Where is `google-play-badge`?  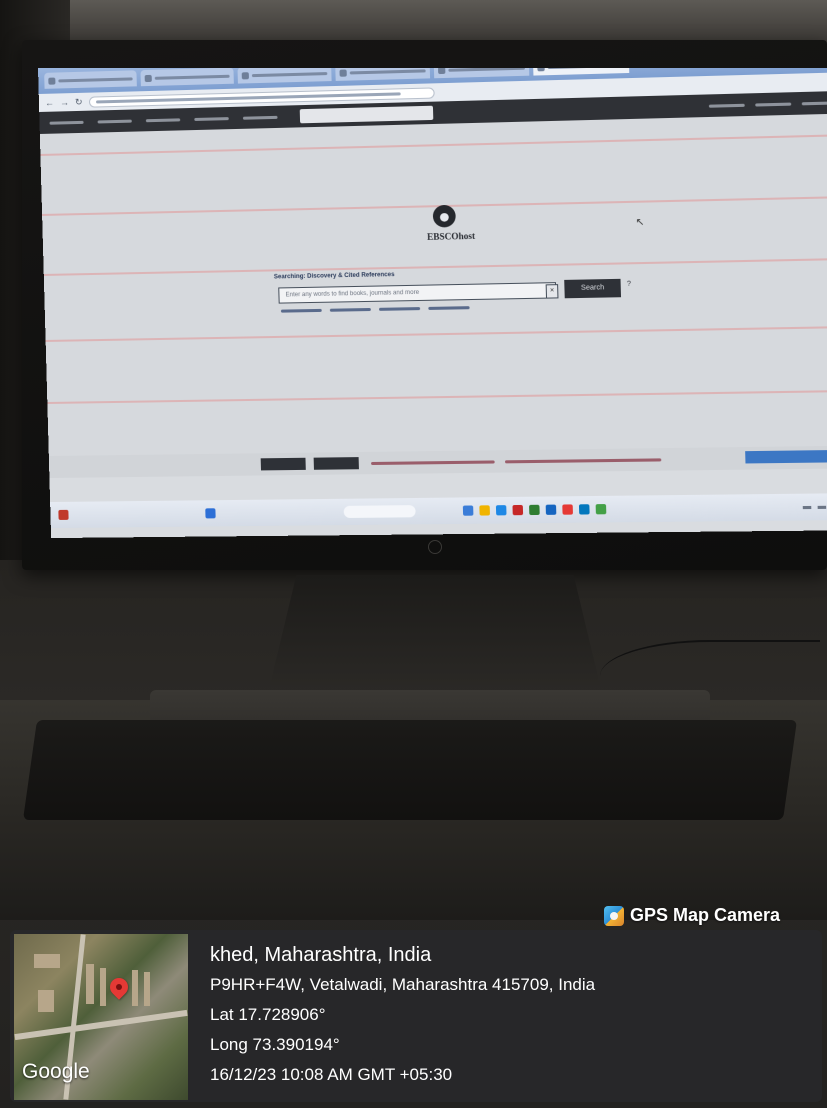 google-play-badge is located at coordinates (336, 463).